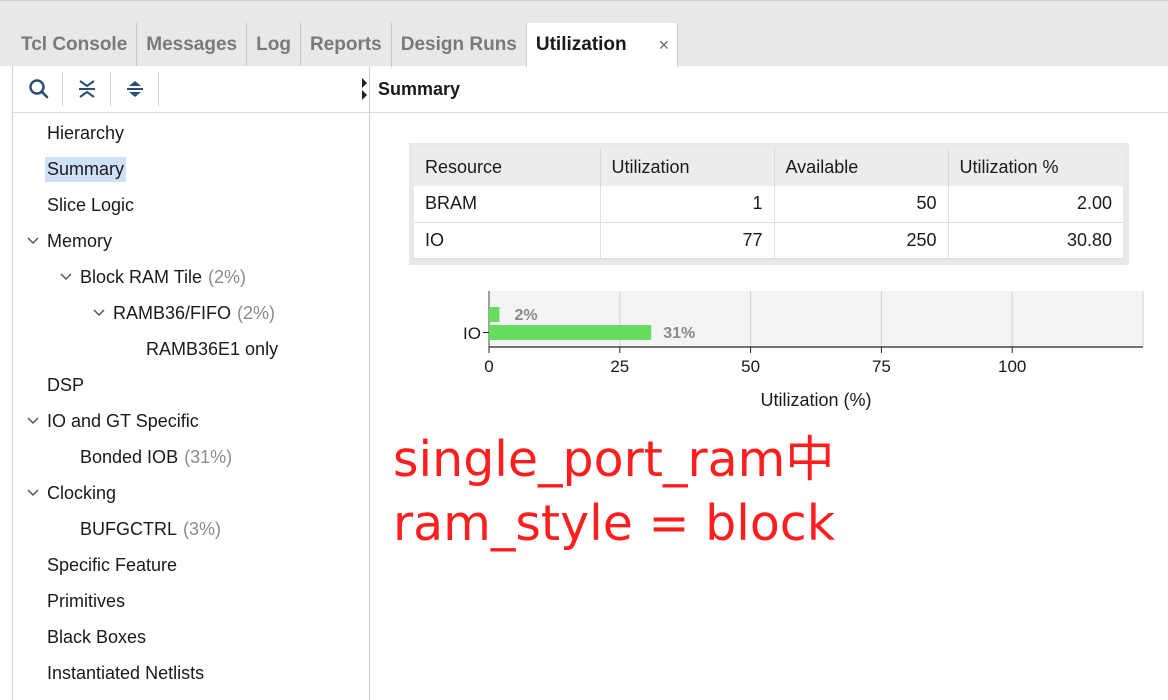  I want to click on tree-item-dsp: DSP, so click(65, 385).